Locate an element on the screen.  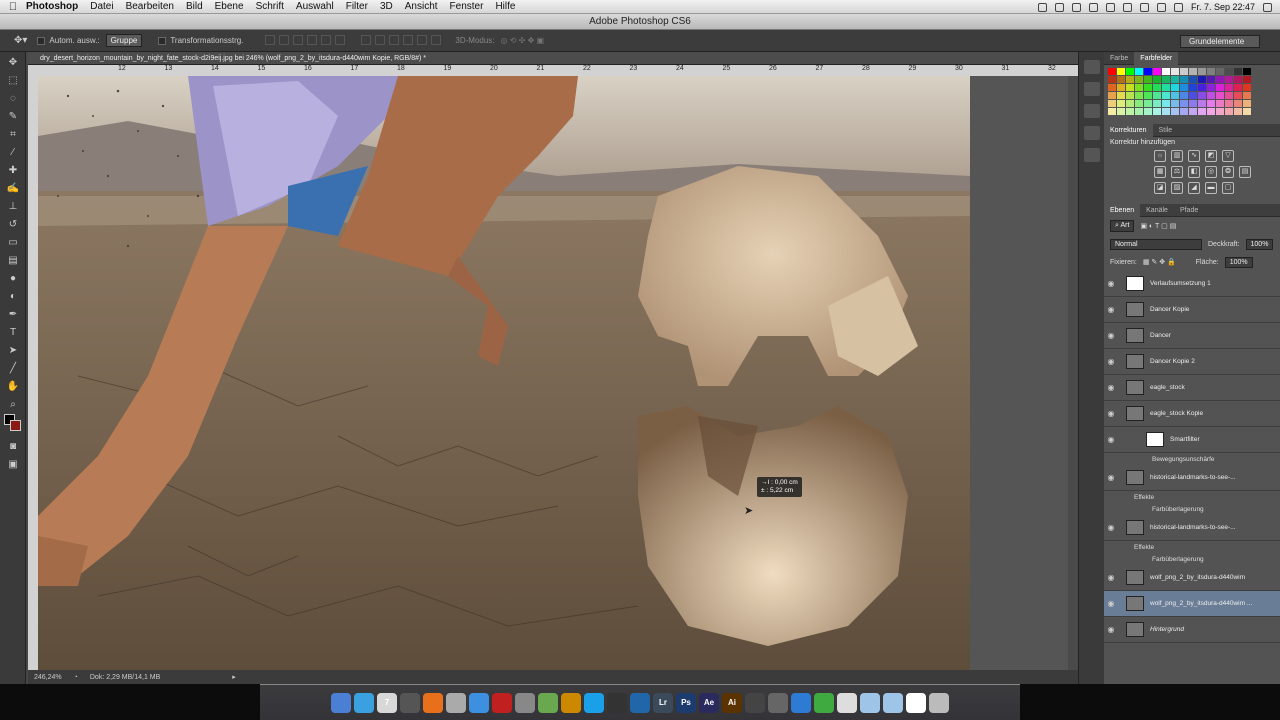
shape-tool-icon: ╱ is located at coordinates (13, 368).